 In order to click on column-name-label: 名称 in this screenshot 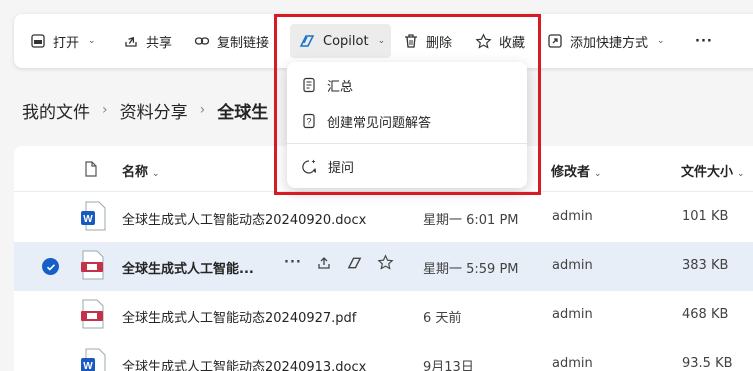, I will do `click(135, 172)`.